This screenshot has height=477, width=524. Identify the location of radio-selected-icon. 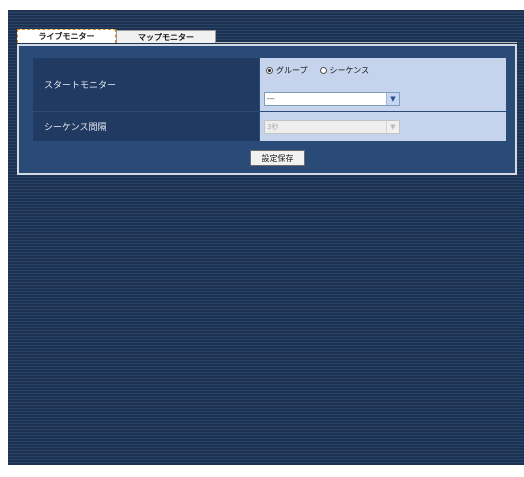
(269, 70).